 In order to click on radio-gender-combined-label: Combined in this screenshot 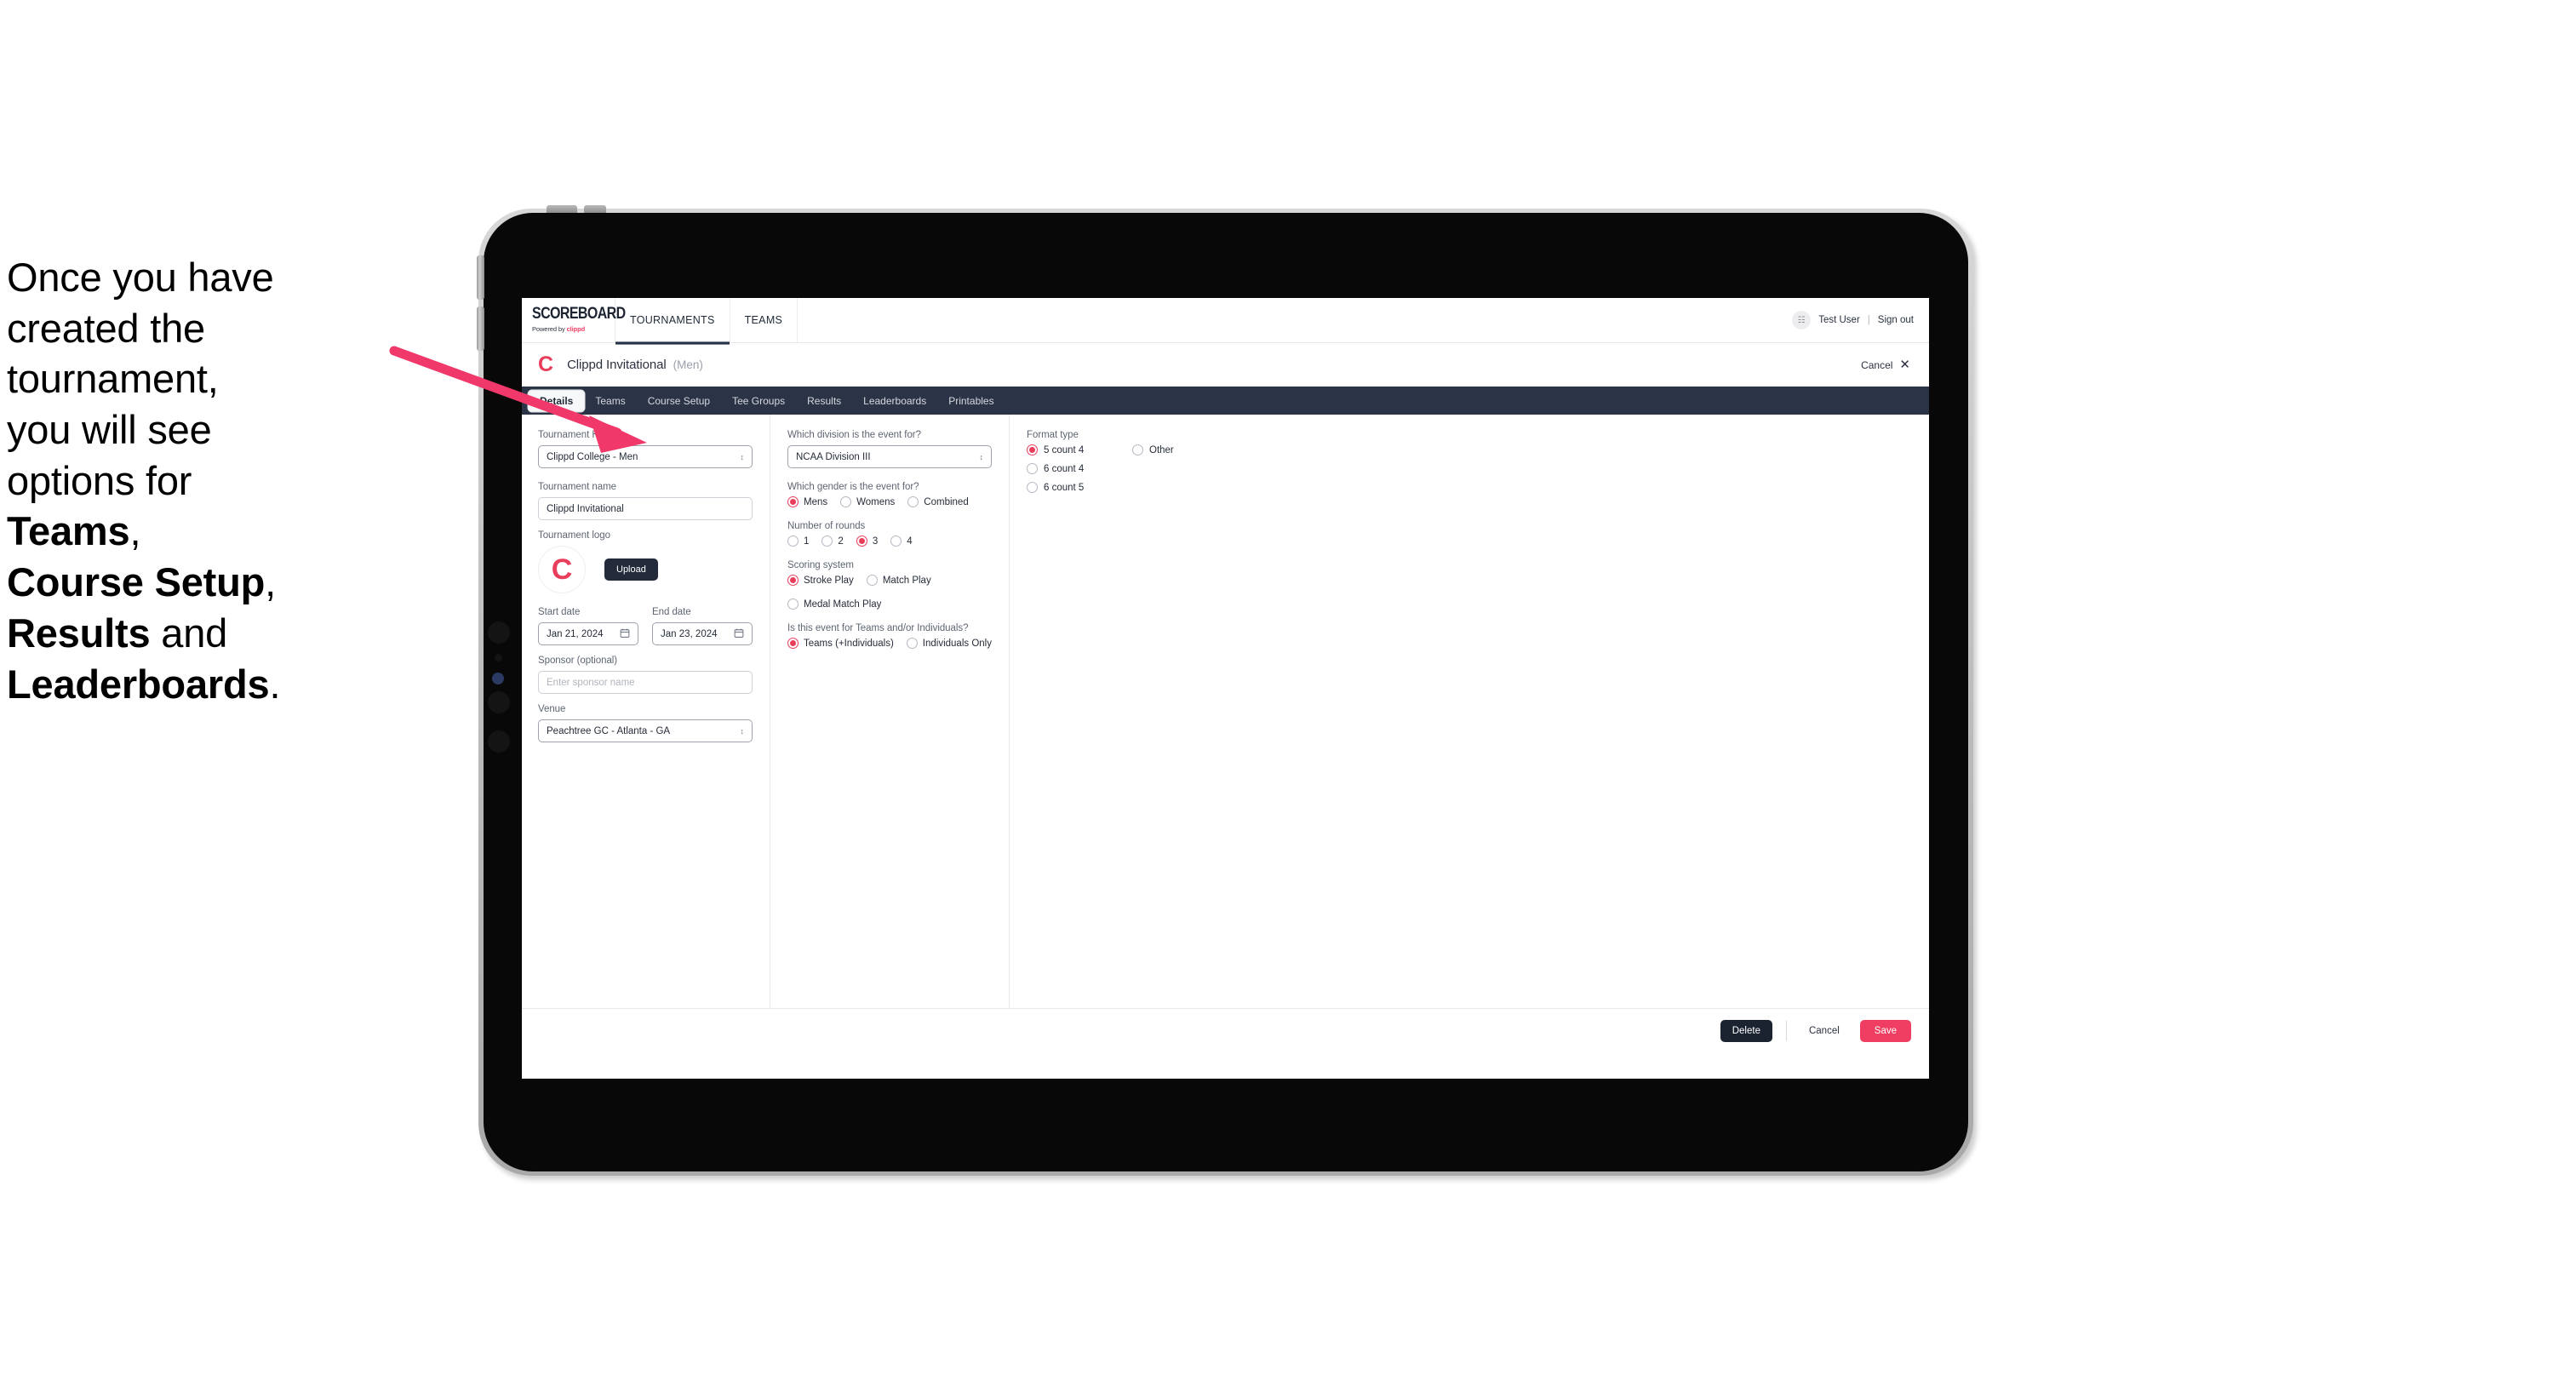, I will do `click(946, 501)`.